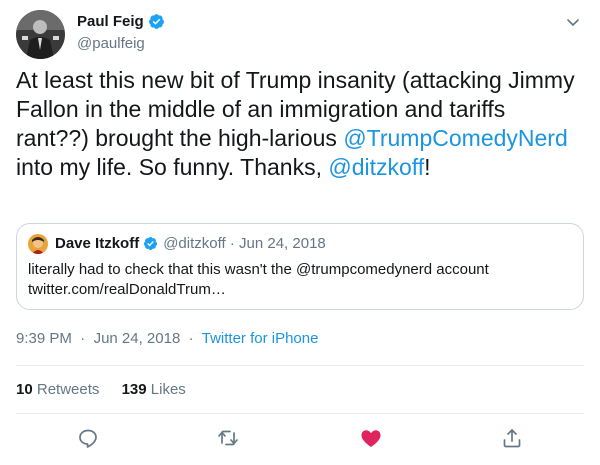  Describe the element at coordinates (111, 43) in the screenshot. I see `author-handle: @paulfeig` at that location.